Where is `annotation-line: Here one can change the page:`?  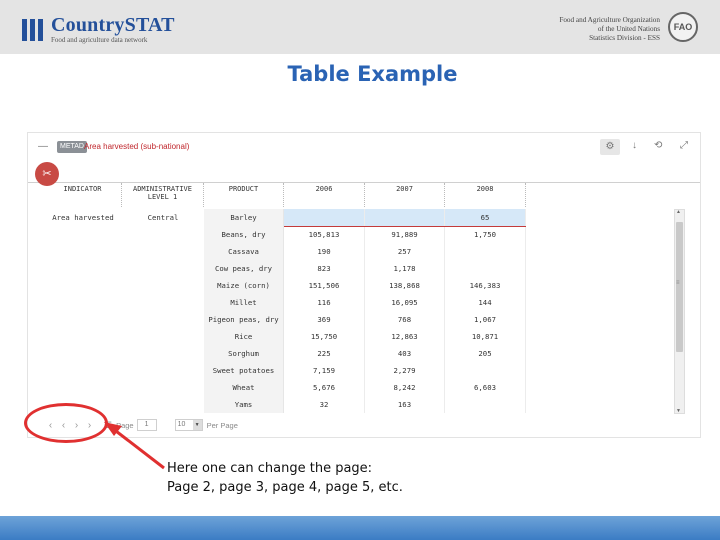
annotation-line: Here one can change the page: is located at coordinates (270, 468).